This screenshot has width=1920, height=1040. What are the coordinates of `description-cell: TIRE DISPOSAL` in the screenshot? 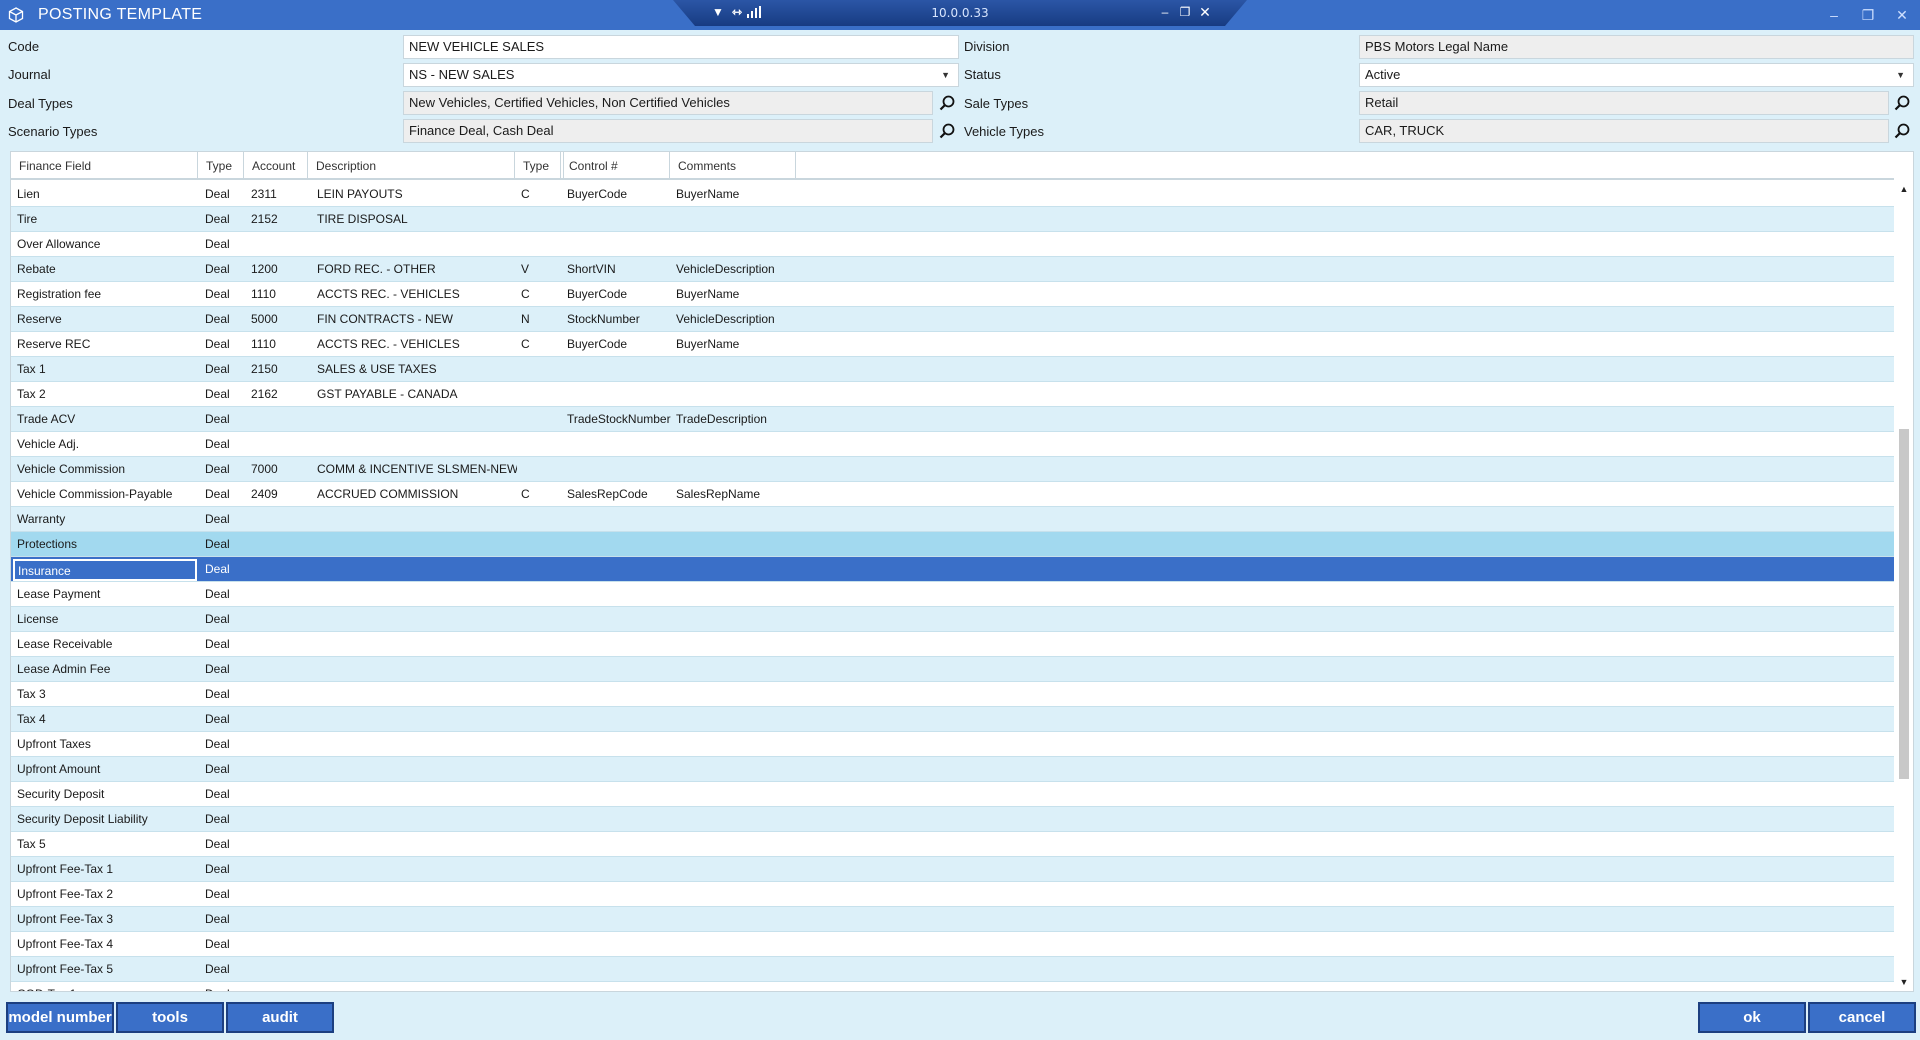 It's located at (417, 219).